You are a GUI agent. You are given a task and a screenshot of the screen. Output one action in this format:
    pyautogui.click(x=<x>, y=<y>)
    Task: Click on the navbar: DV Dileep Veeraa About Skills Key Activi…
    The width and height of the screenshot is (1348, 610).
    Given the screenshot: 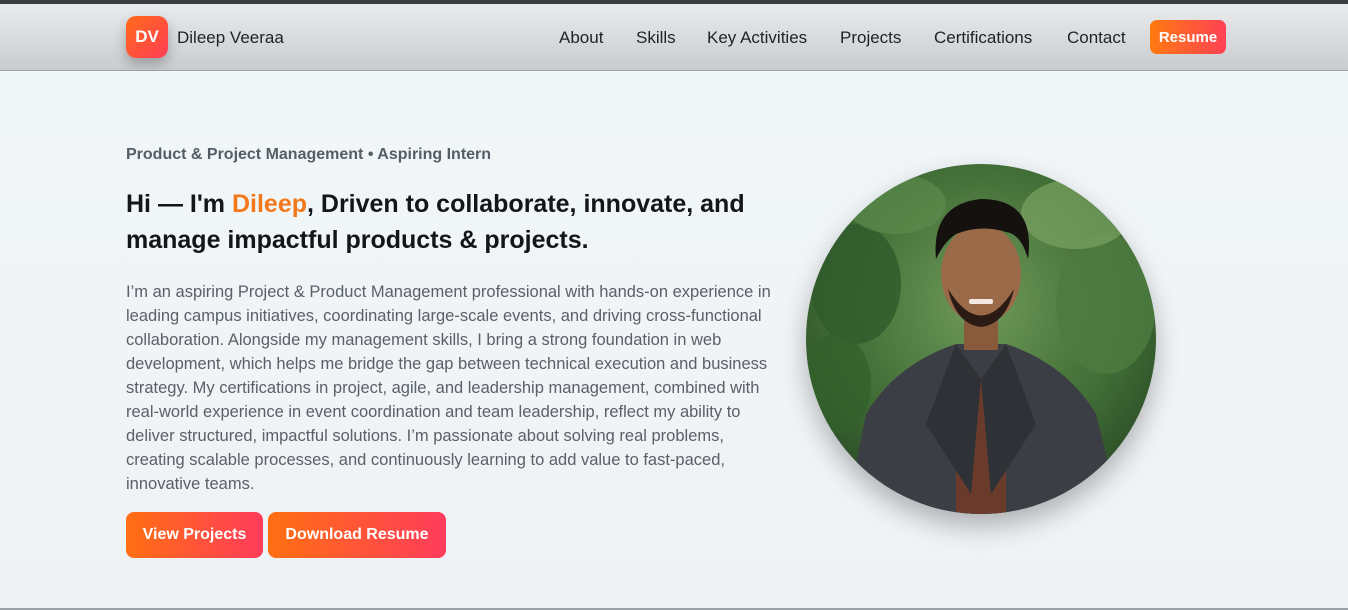 What is the action you would take?
    pyautogui.click(x=674, y=37)
    